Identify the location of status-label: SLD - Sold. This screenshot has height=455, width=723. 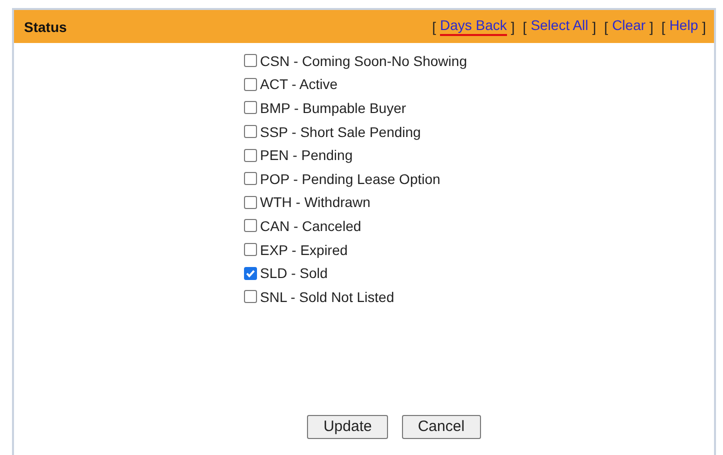
(294, 273).